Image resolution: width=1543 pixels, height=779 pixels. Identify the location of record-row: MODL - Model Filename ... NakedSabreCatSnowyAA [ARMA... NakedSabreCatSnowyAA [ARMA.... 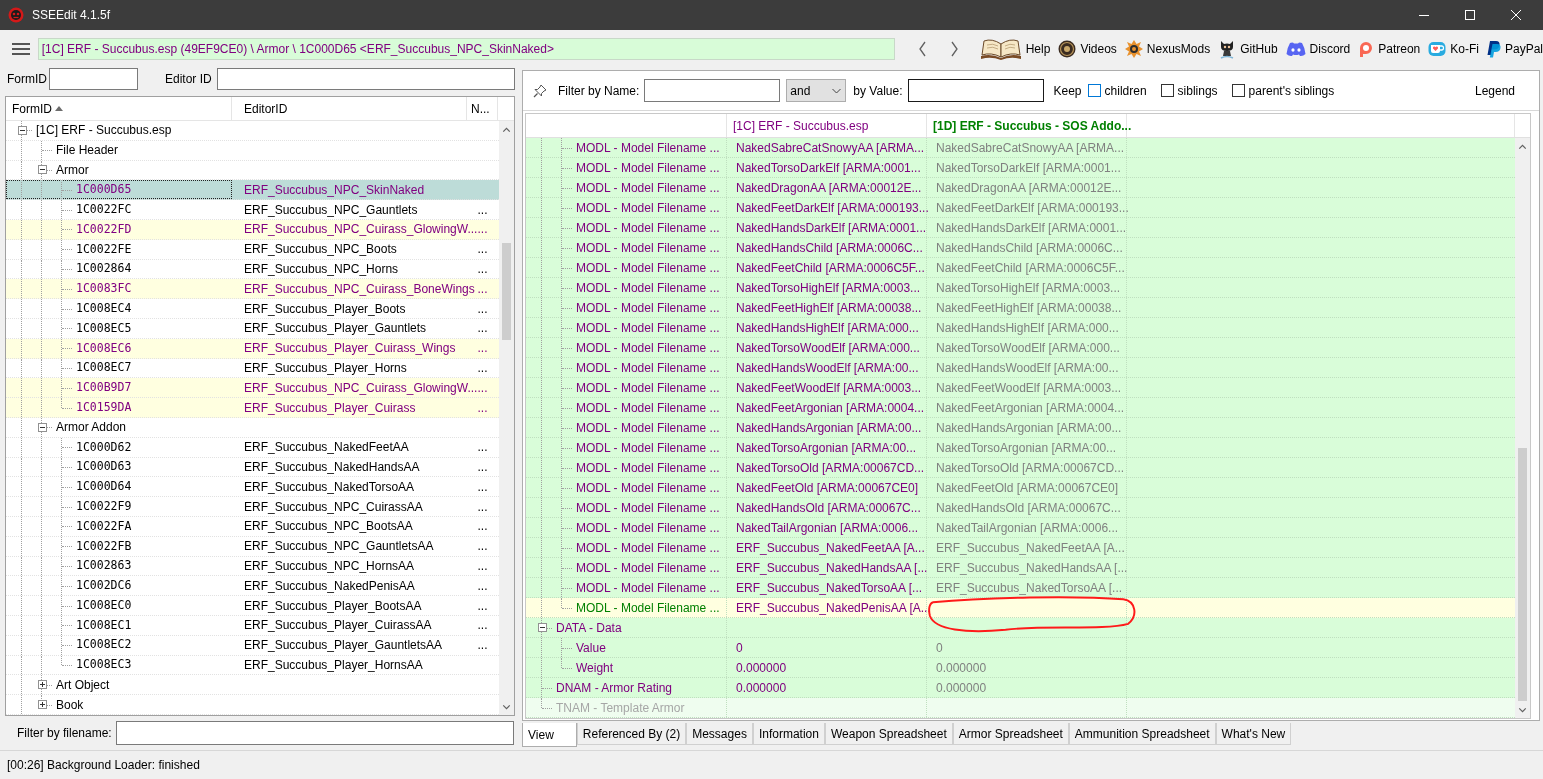
(1020, 148).